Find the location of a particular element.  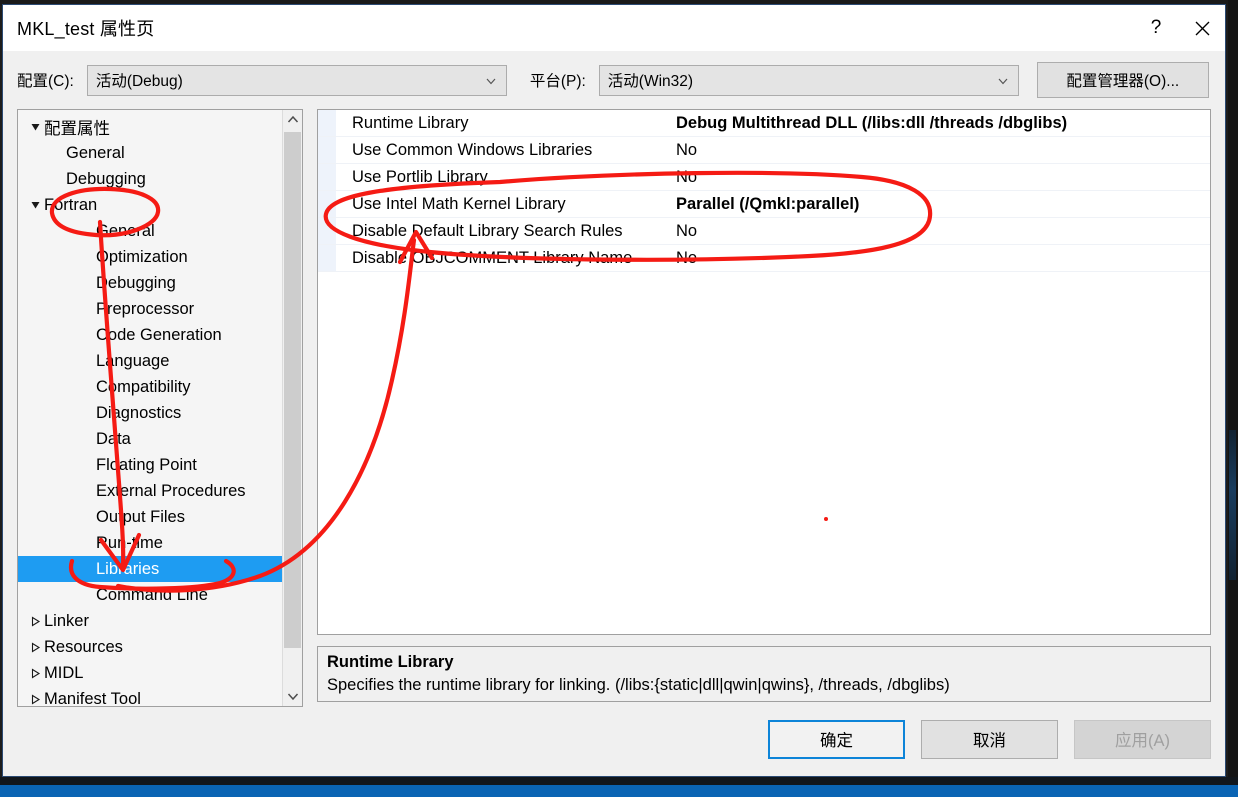

taskbar-strip is located at coordinates (619, 791).